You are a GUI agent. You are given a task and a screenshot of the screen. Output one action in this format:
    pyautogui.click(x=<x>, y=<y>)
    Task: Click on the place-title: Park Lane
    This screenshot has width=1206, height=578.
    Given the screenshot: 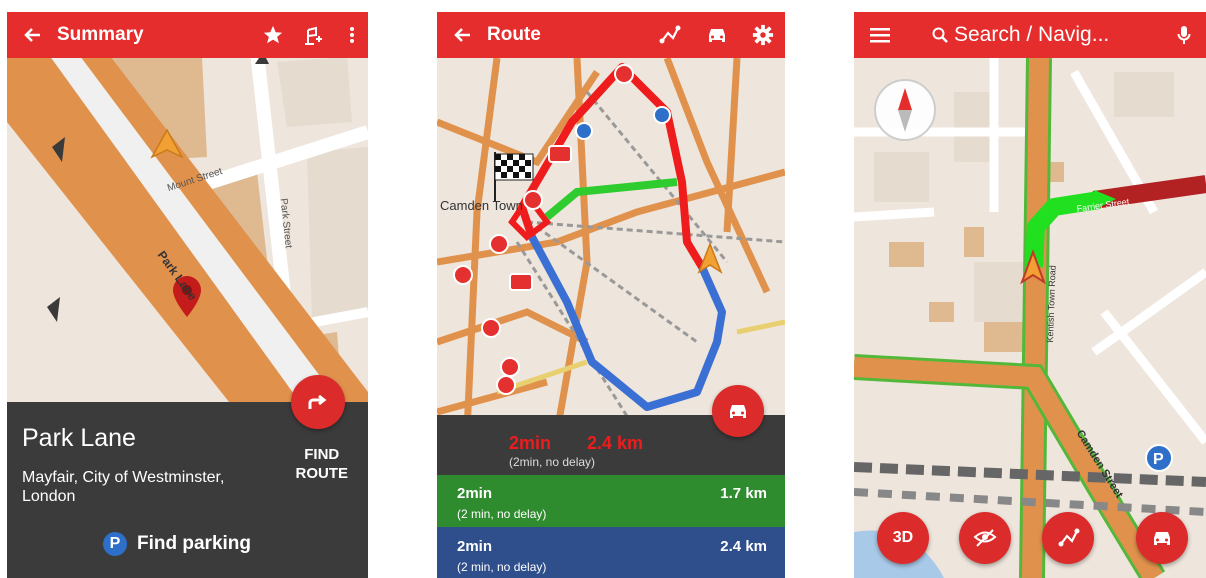 What is the action you would take?
    pyautogui.click(x=79, y=438)
    